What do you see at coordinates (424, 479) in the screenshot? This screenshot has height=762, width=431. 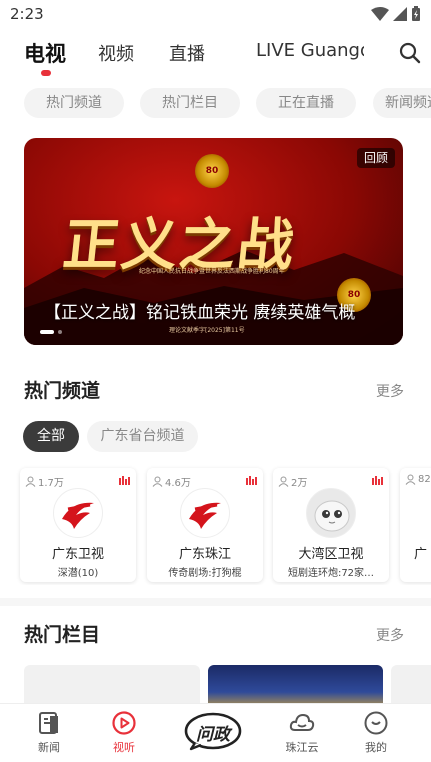 I see `viewer-count-value: 82` at bounding box center [424, 479].